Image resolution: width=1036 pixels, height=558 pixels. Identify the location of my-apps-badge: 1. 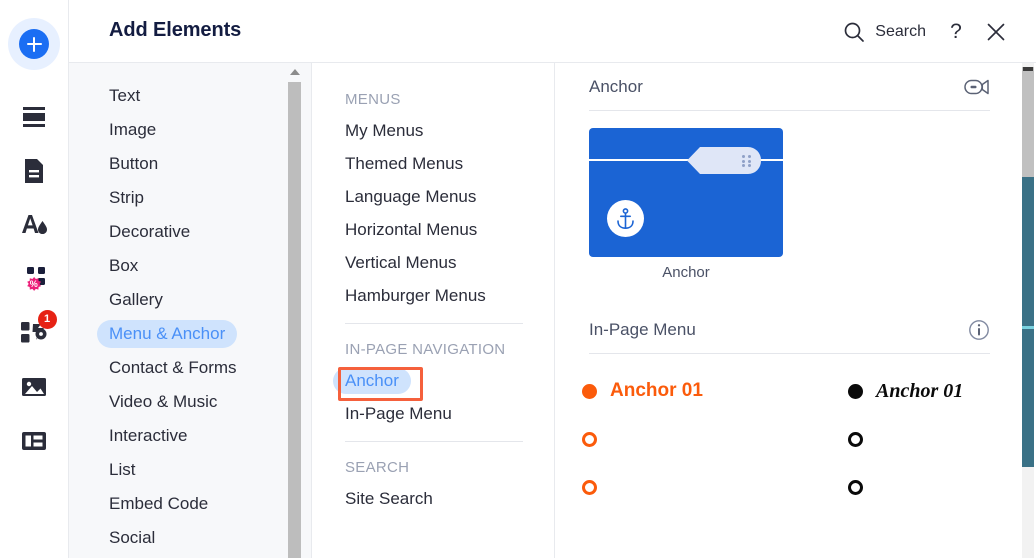
(47, 319).